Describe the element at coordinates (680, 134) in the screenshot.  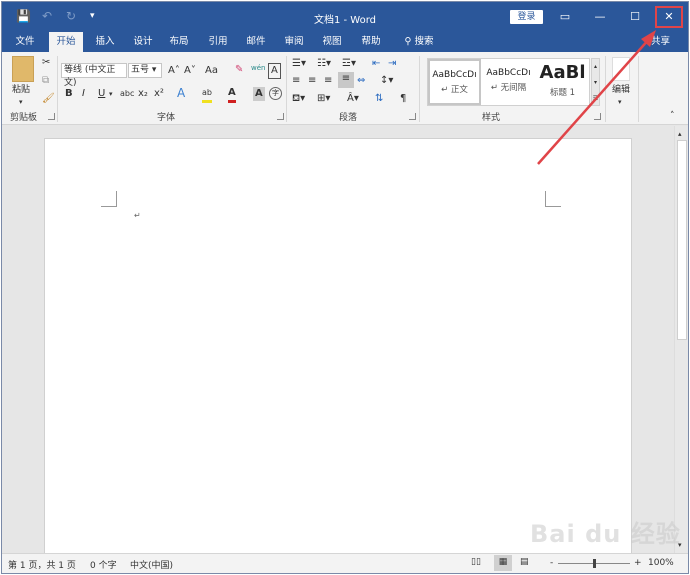
I see `scroll-up-icon: ▴` at that location.